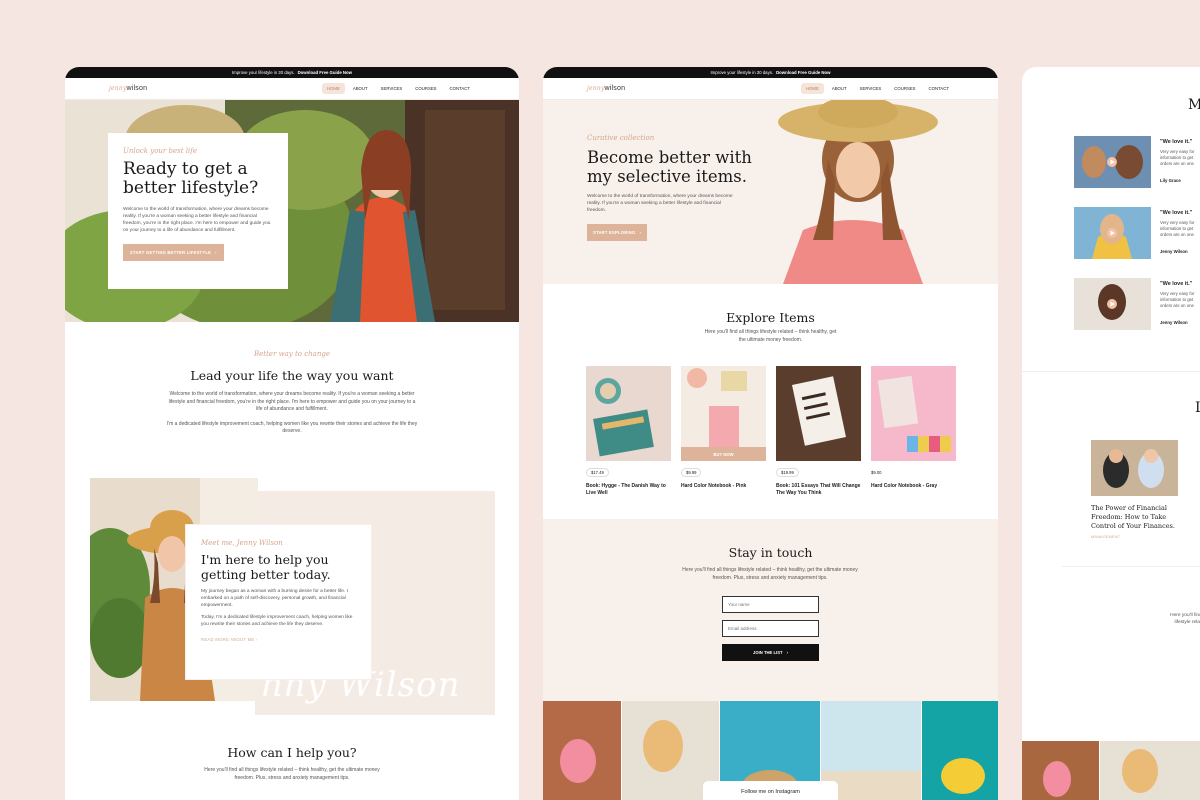  I want to click on price-badge: $9.00, so click(876, 472).